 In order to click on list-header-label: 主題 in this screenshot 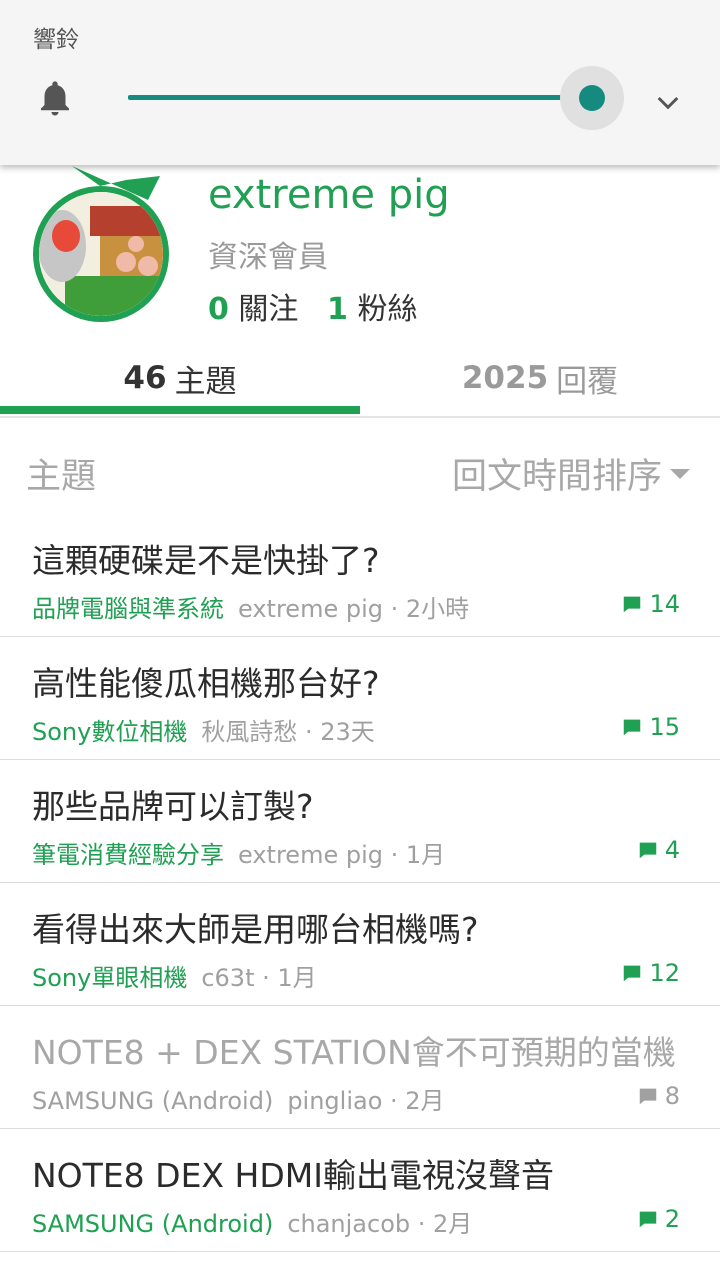, I will do `click(61, 477)`.